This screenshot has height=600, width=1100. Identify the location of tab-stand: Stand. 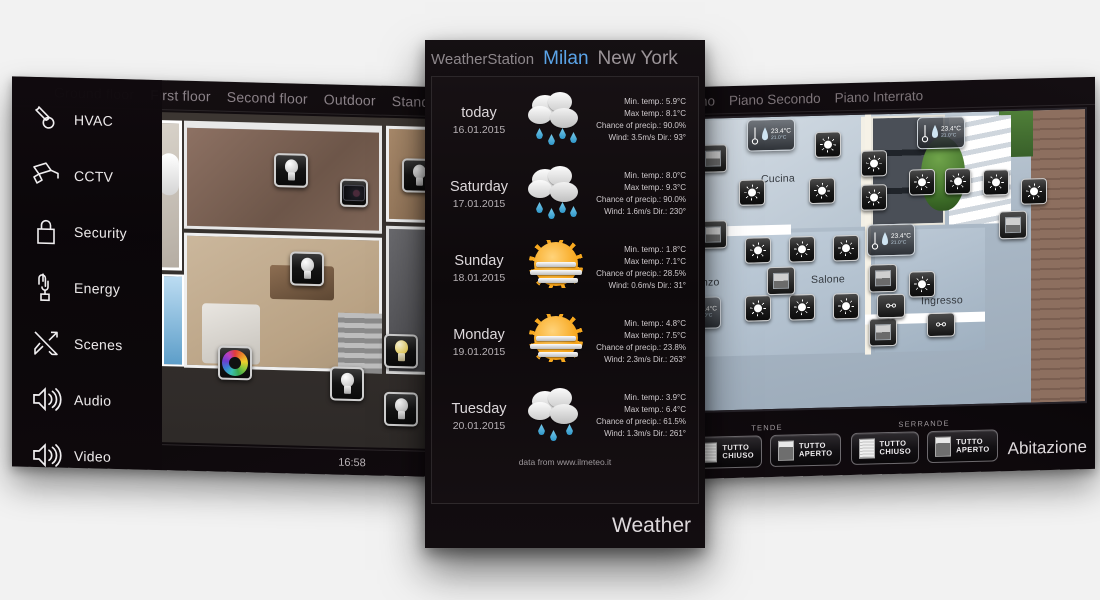
(411, 100).